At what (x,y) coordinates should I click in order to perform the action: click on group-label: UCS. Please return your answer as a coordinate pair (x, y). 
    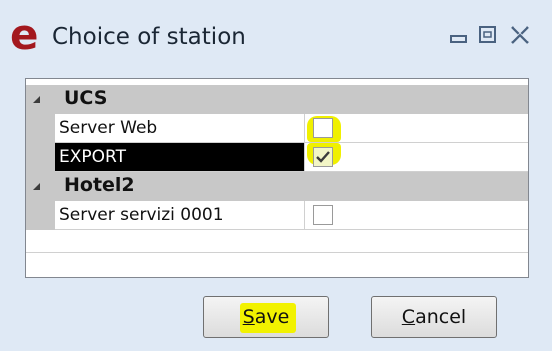
    Looking at the image, I should click on (86, 98).